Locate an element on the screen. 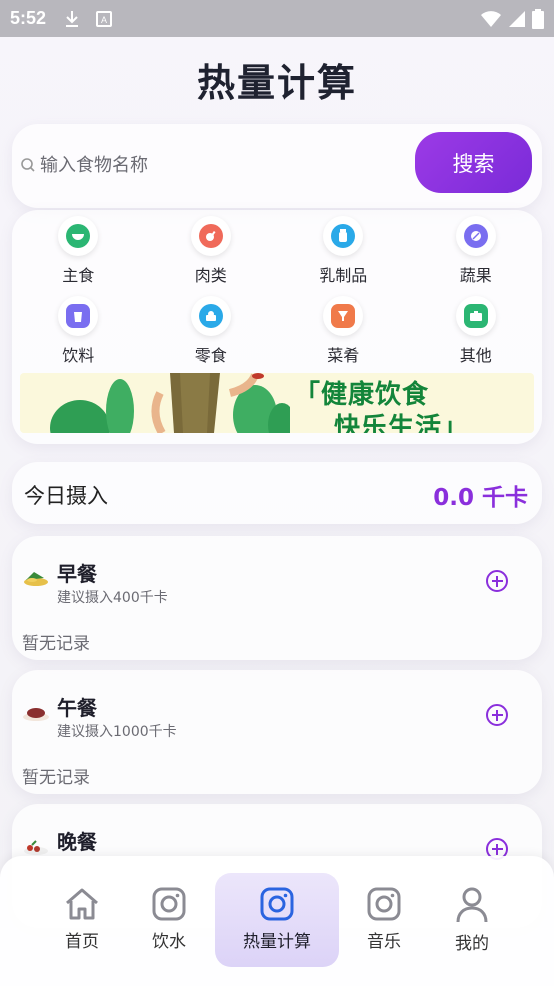 Image resolution: width=554 pixels, height=986 pixels. lunch-icon is located at coordinates (36, 714).